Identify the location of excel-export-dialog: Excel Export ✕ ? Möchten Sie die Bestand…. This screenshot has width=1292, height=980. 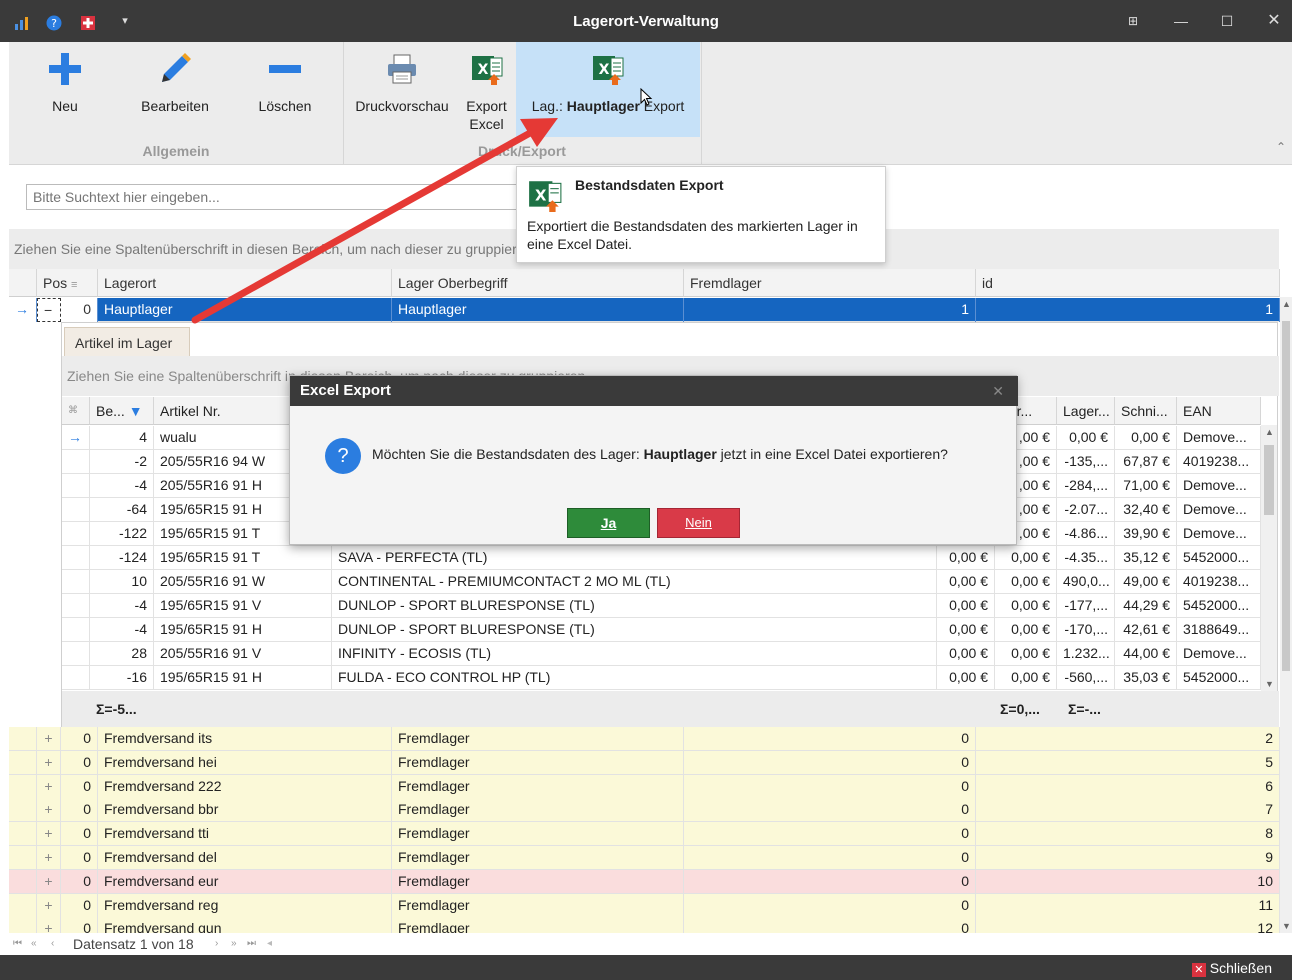
(653, 460).